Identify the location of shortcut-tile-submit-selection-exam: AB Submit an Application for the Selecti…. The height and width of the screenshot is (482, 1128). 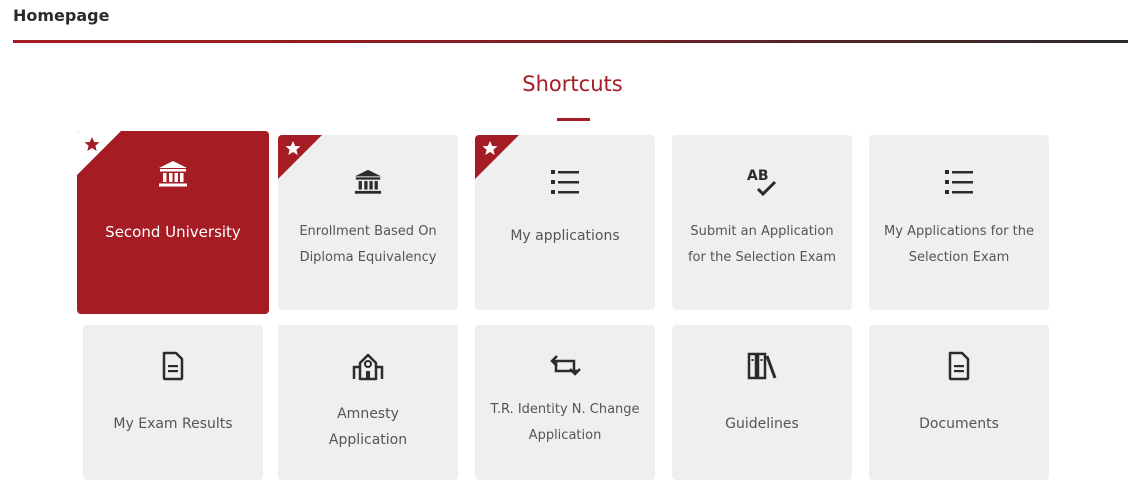
(762, 222).